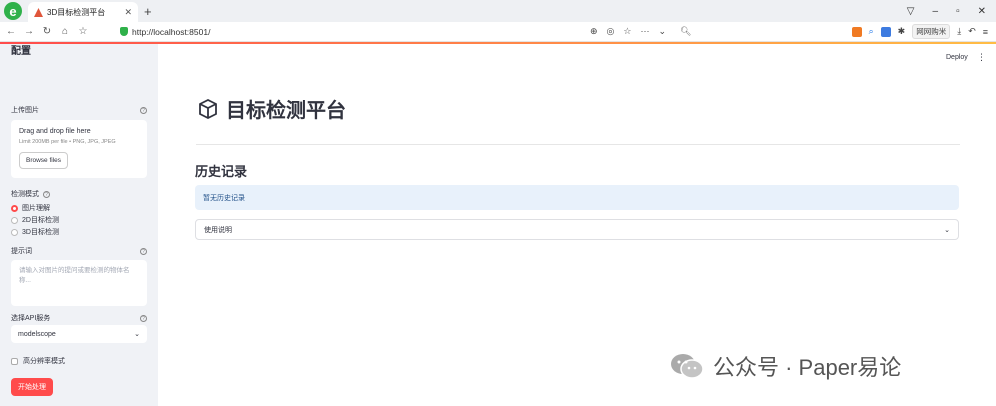 The width and height of the screenshot is (996, 406). What do you see at coordinates (902, 31) in the screenshot?
I see `puzzle-icon: ✱` at bounding box center [902, 31].